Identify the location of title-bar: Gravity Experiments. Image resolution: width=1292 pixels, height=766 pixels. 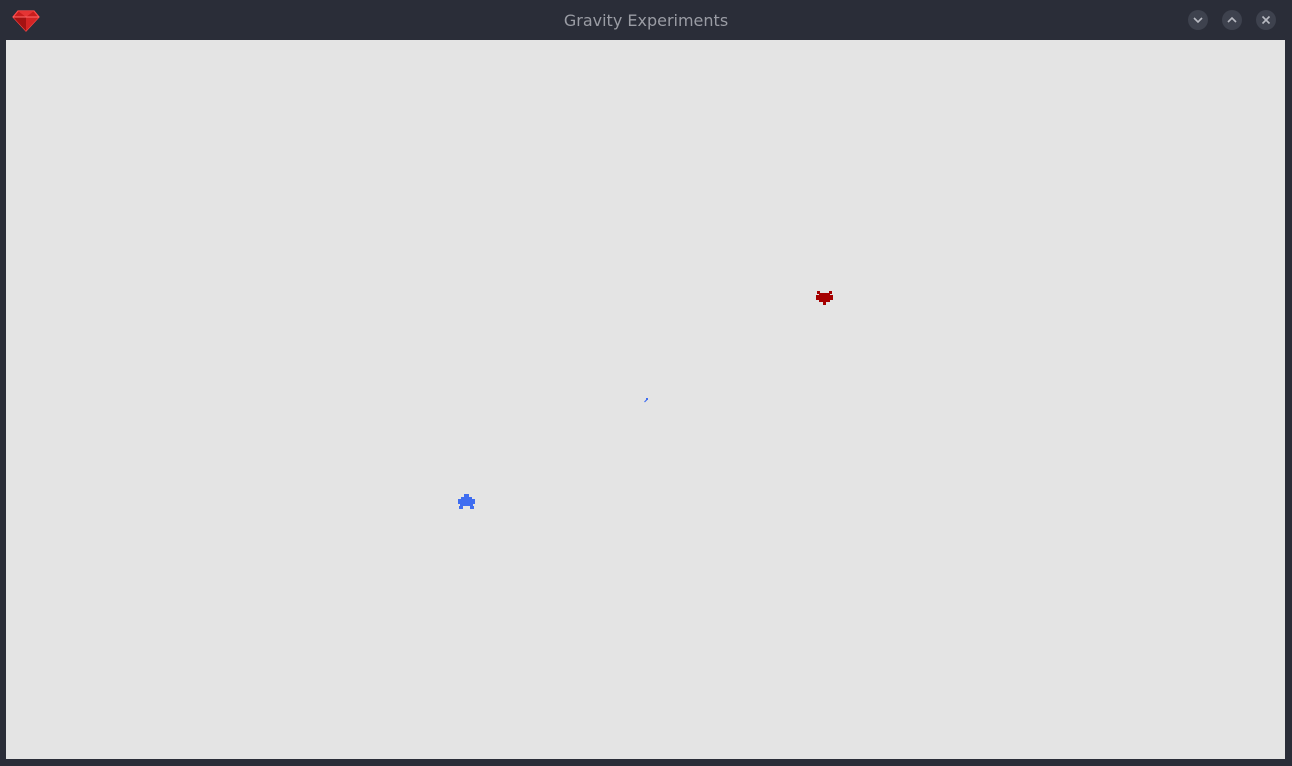
(646, 20).